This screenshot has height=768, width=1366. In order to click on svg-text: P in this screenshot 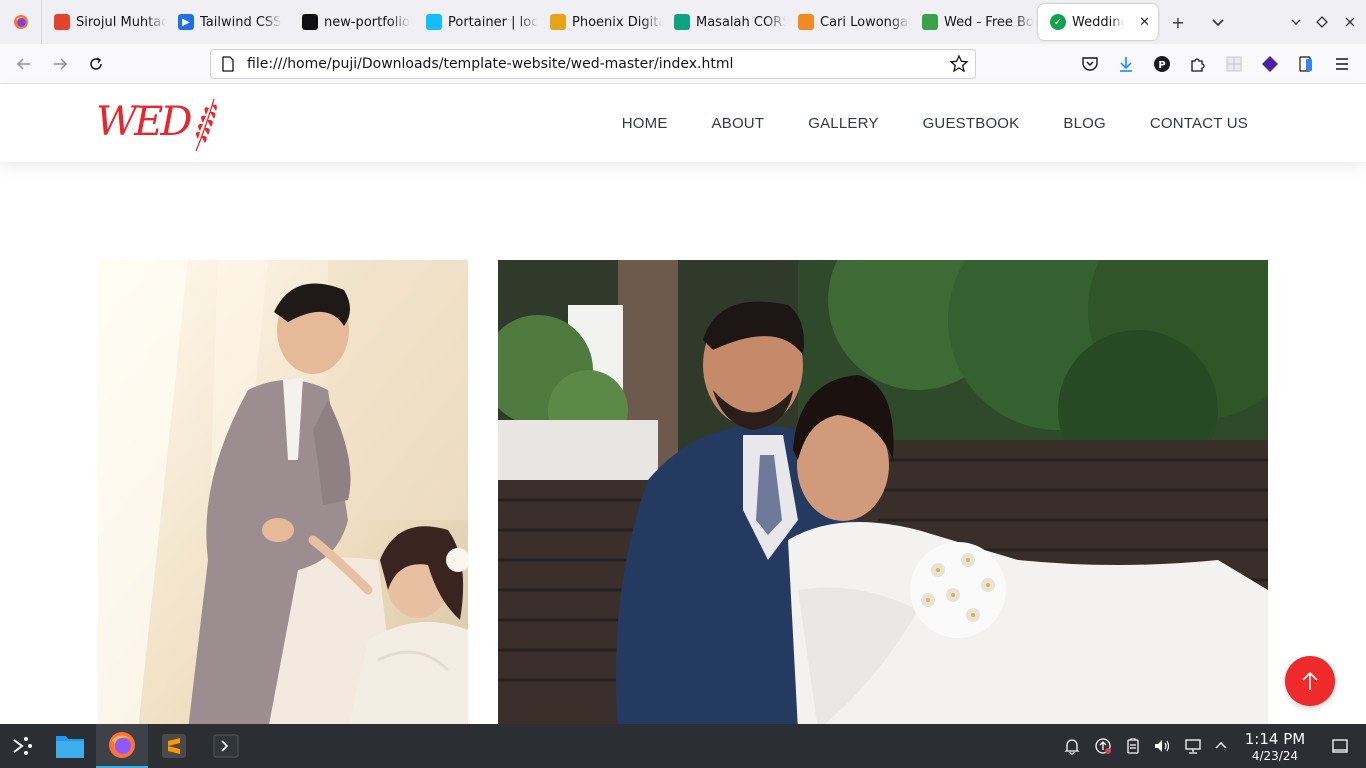, I will do `click(1161, 65)`.